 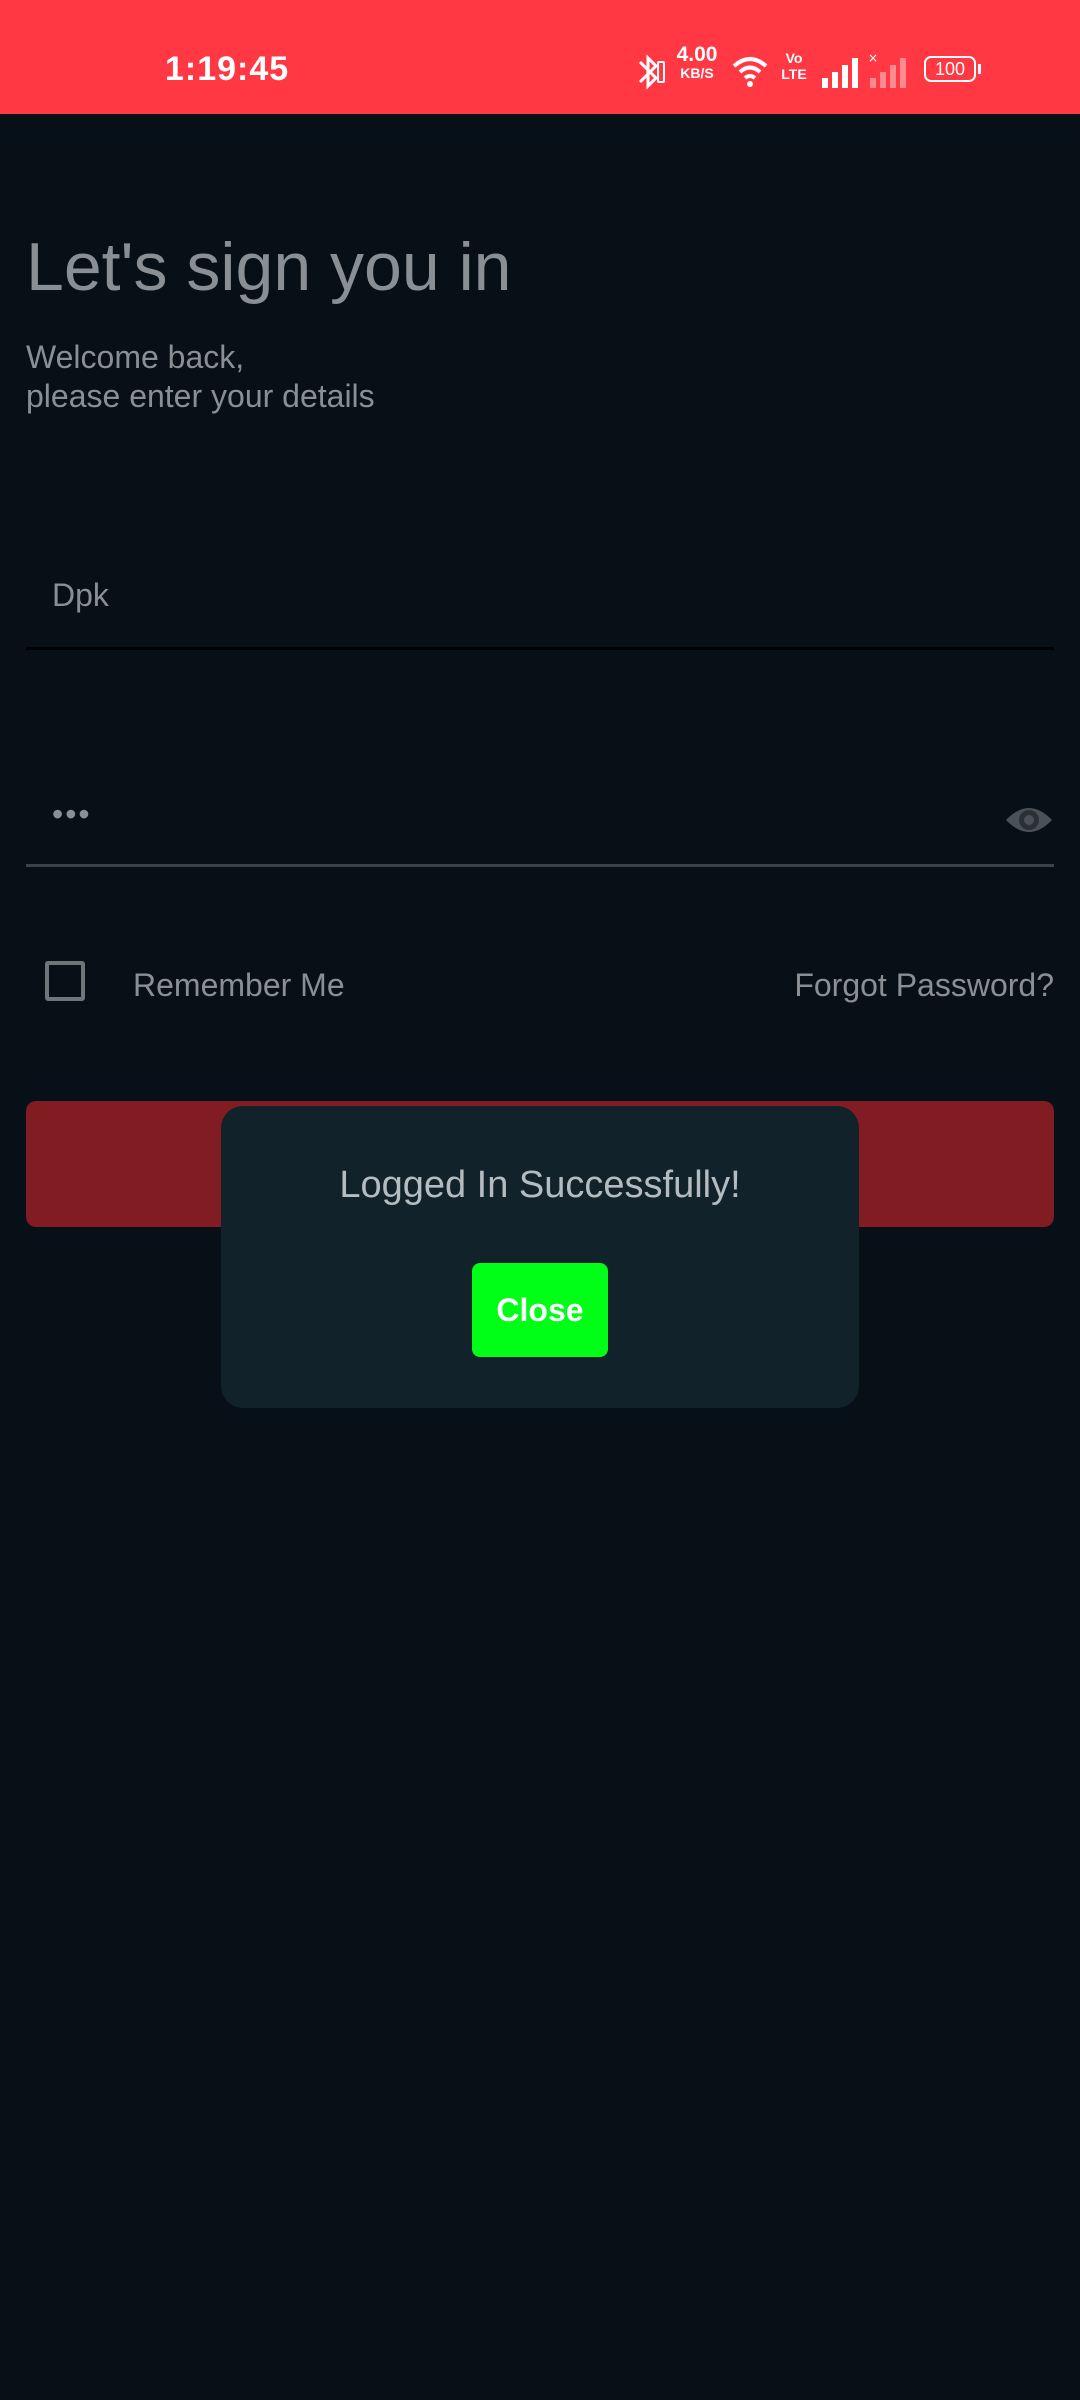 What do you see at coordinates (1029, 820) in the screenshot?
I see `eye-icon` at bounding box center [1029, 820].